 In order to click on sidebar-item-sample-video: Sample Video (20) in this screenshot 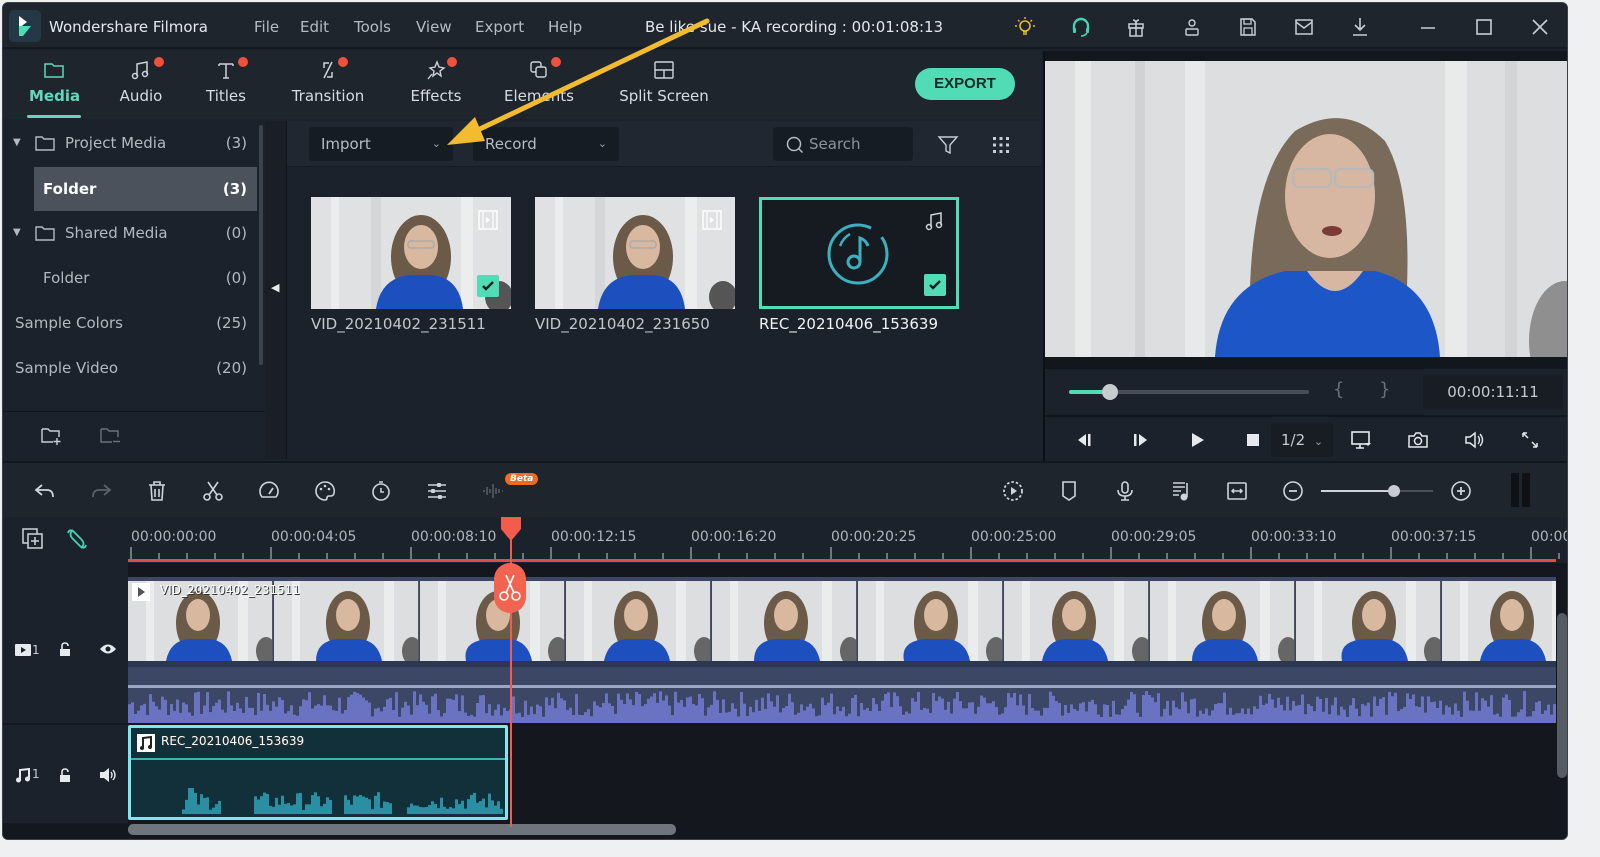, I will do `click(130, 368)`.